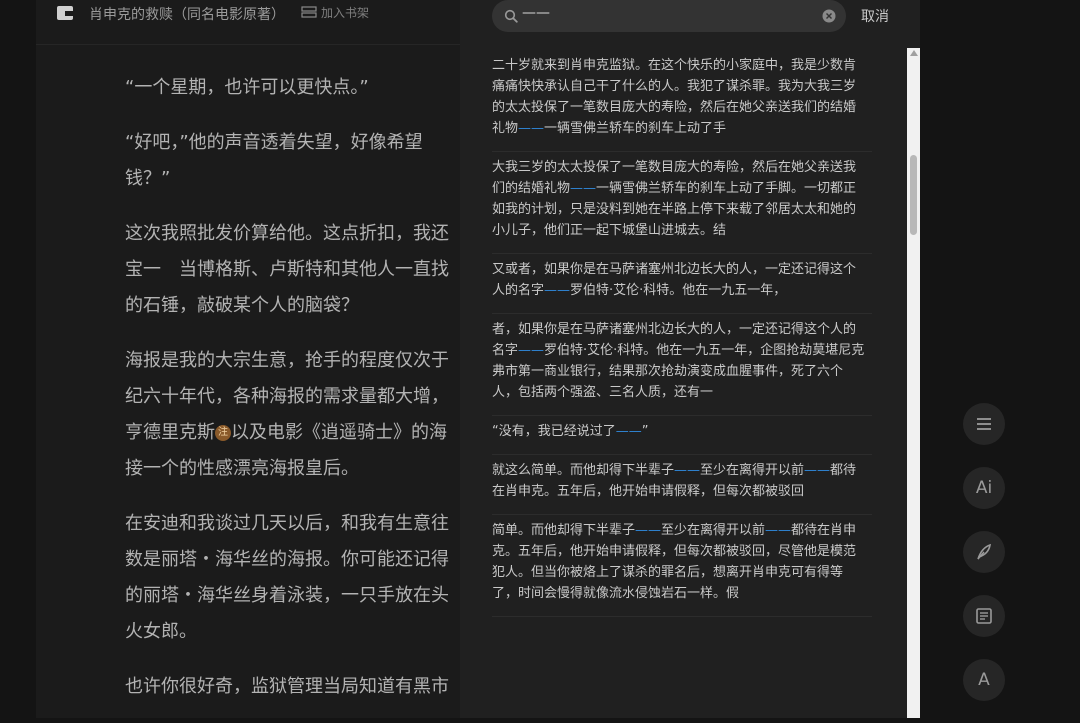  What do you see at coordinates (609, 230) in the screenshot?
I see `result-text: 小儿子，他们正一起下城堡山进城去。结` at bounding box center [609, 230].